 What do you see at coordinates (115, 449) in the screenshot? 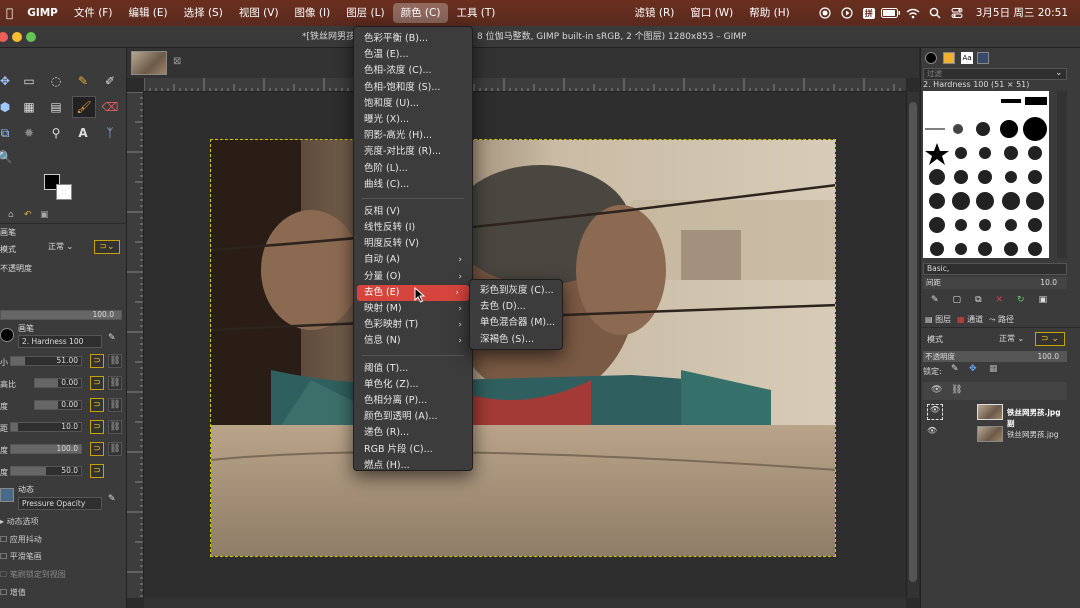
I see `hardness-link-icon: ⛓` at bounding box center [115, 449].